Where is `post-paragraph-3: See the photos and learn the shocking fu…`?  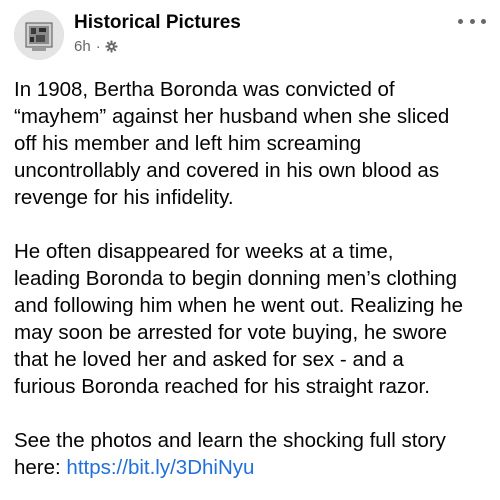
post-paragraph-3: See the photos and learn the shocking fu… is located at coordinates (252, 454).